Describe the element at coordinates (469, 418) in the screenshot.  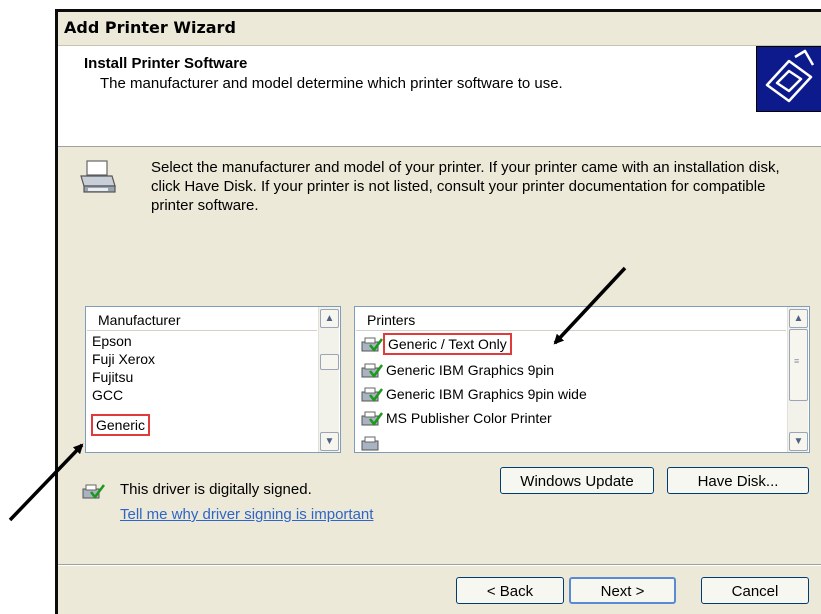
I see `printer-name: MS Publisher Color Printer` at that location.